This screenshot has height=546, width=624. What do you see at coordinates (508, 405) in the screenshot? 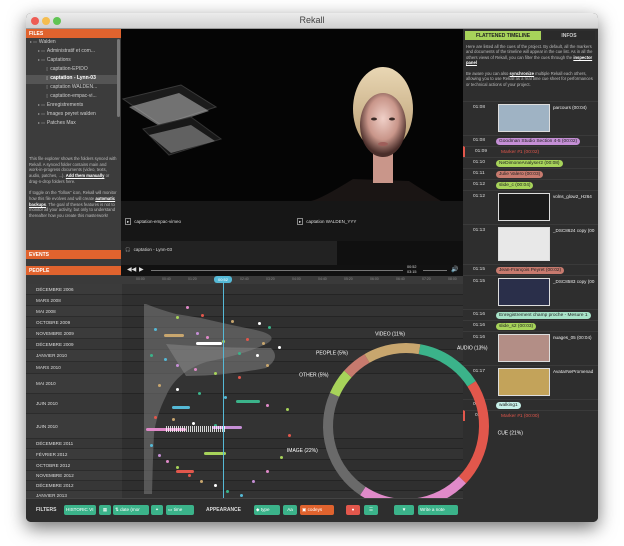
I see `cue-tag: walking1` at bounding box center [508, 405].